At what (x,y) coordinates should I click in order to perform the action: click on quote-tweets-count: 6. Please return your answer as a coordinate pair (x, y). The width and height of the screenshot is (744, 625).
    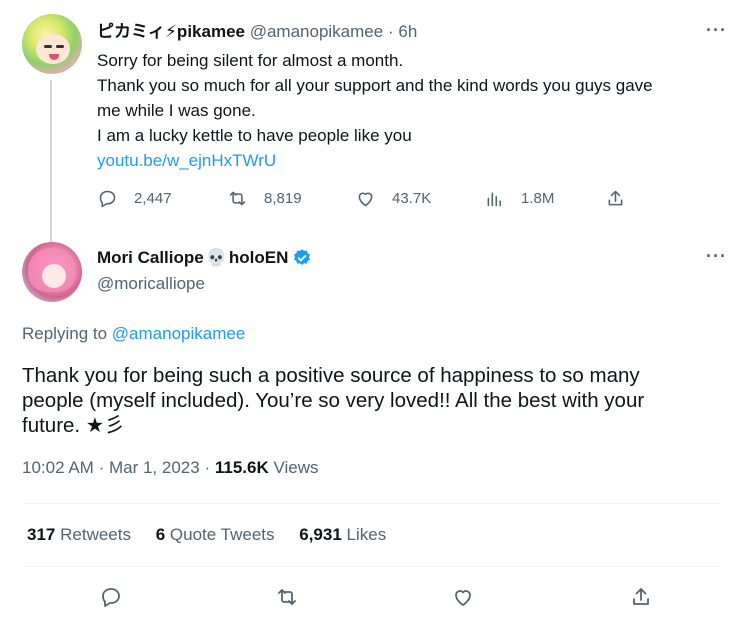
    Looking at the image, I should click on (160, 534).